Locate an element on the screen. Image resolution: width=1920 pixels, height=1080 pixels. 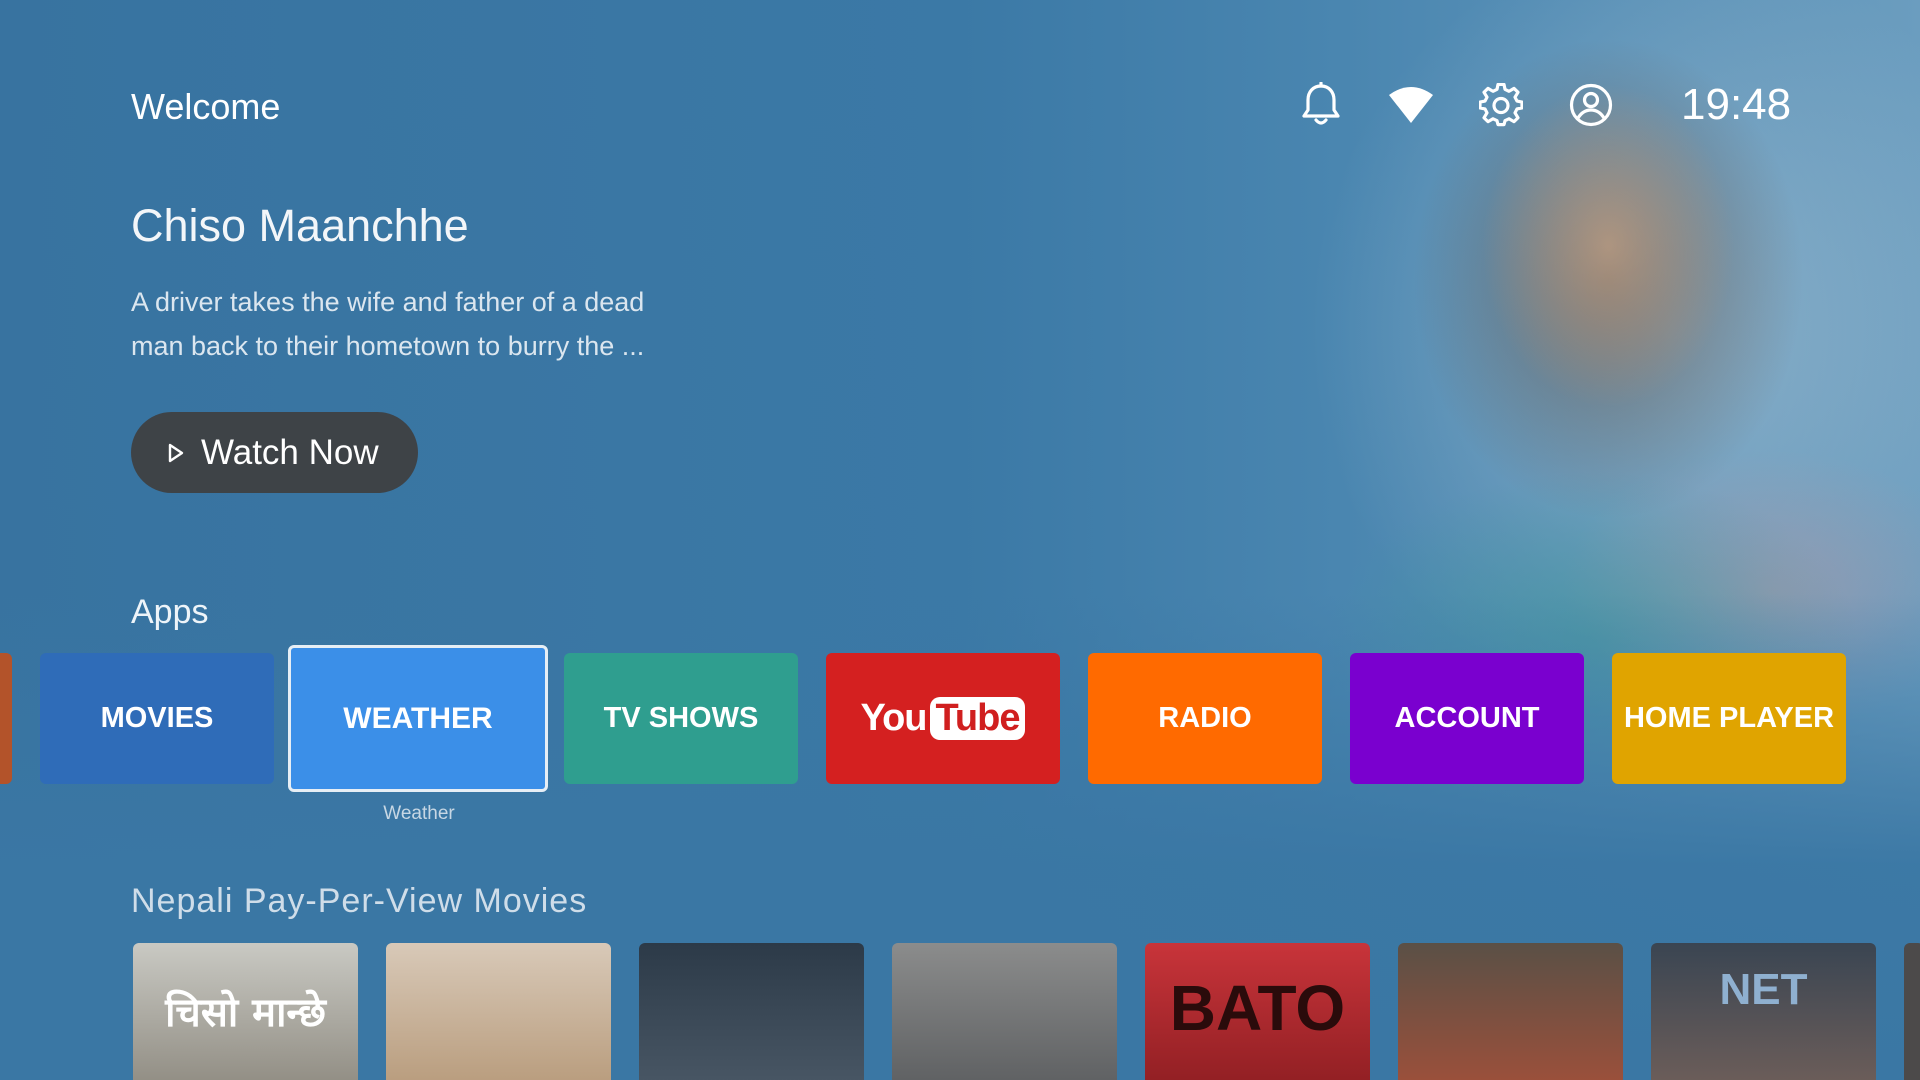
watch-now-label: Watch Now is located at coordinates (290, 452).